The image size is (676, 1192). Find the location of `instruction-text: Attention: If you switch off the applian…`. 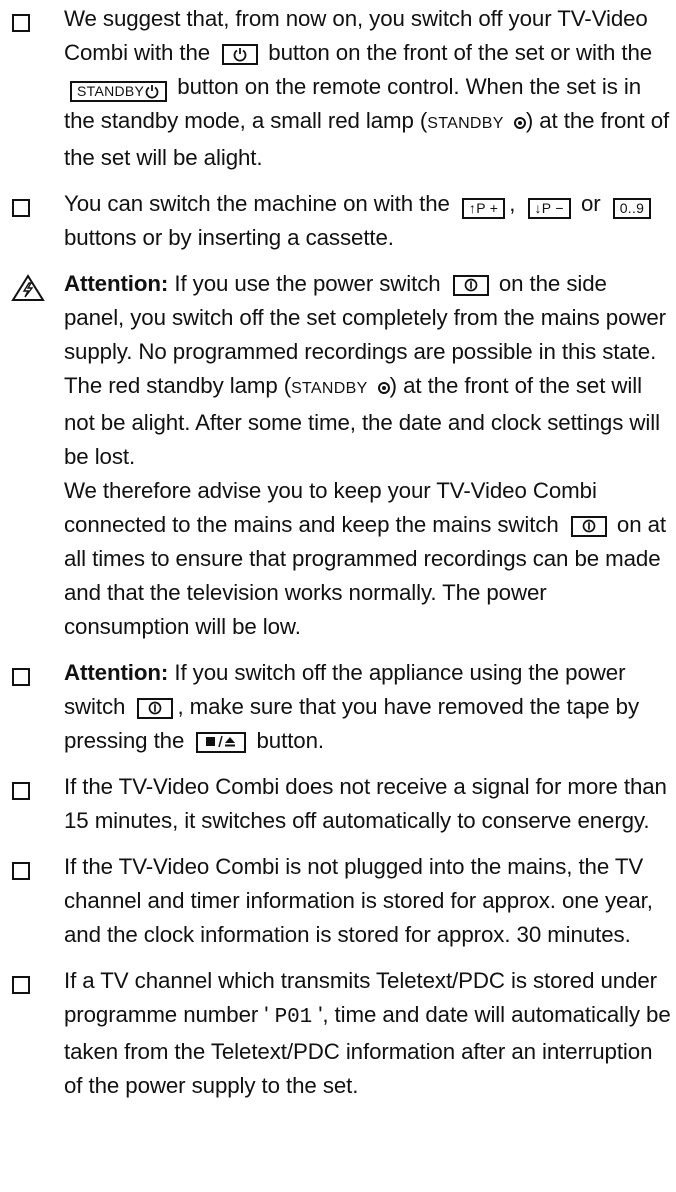

instruction-text: Attention: If you switch off the applian… is located at coordinates (368, 707).